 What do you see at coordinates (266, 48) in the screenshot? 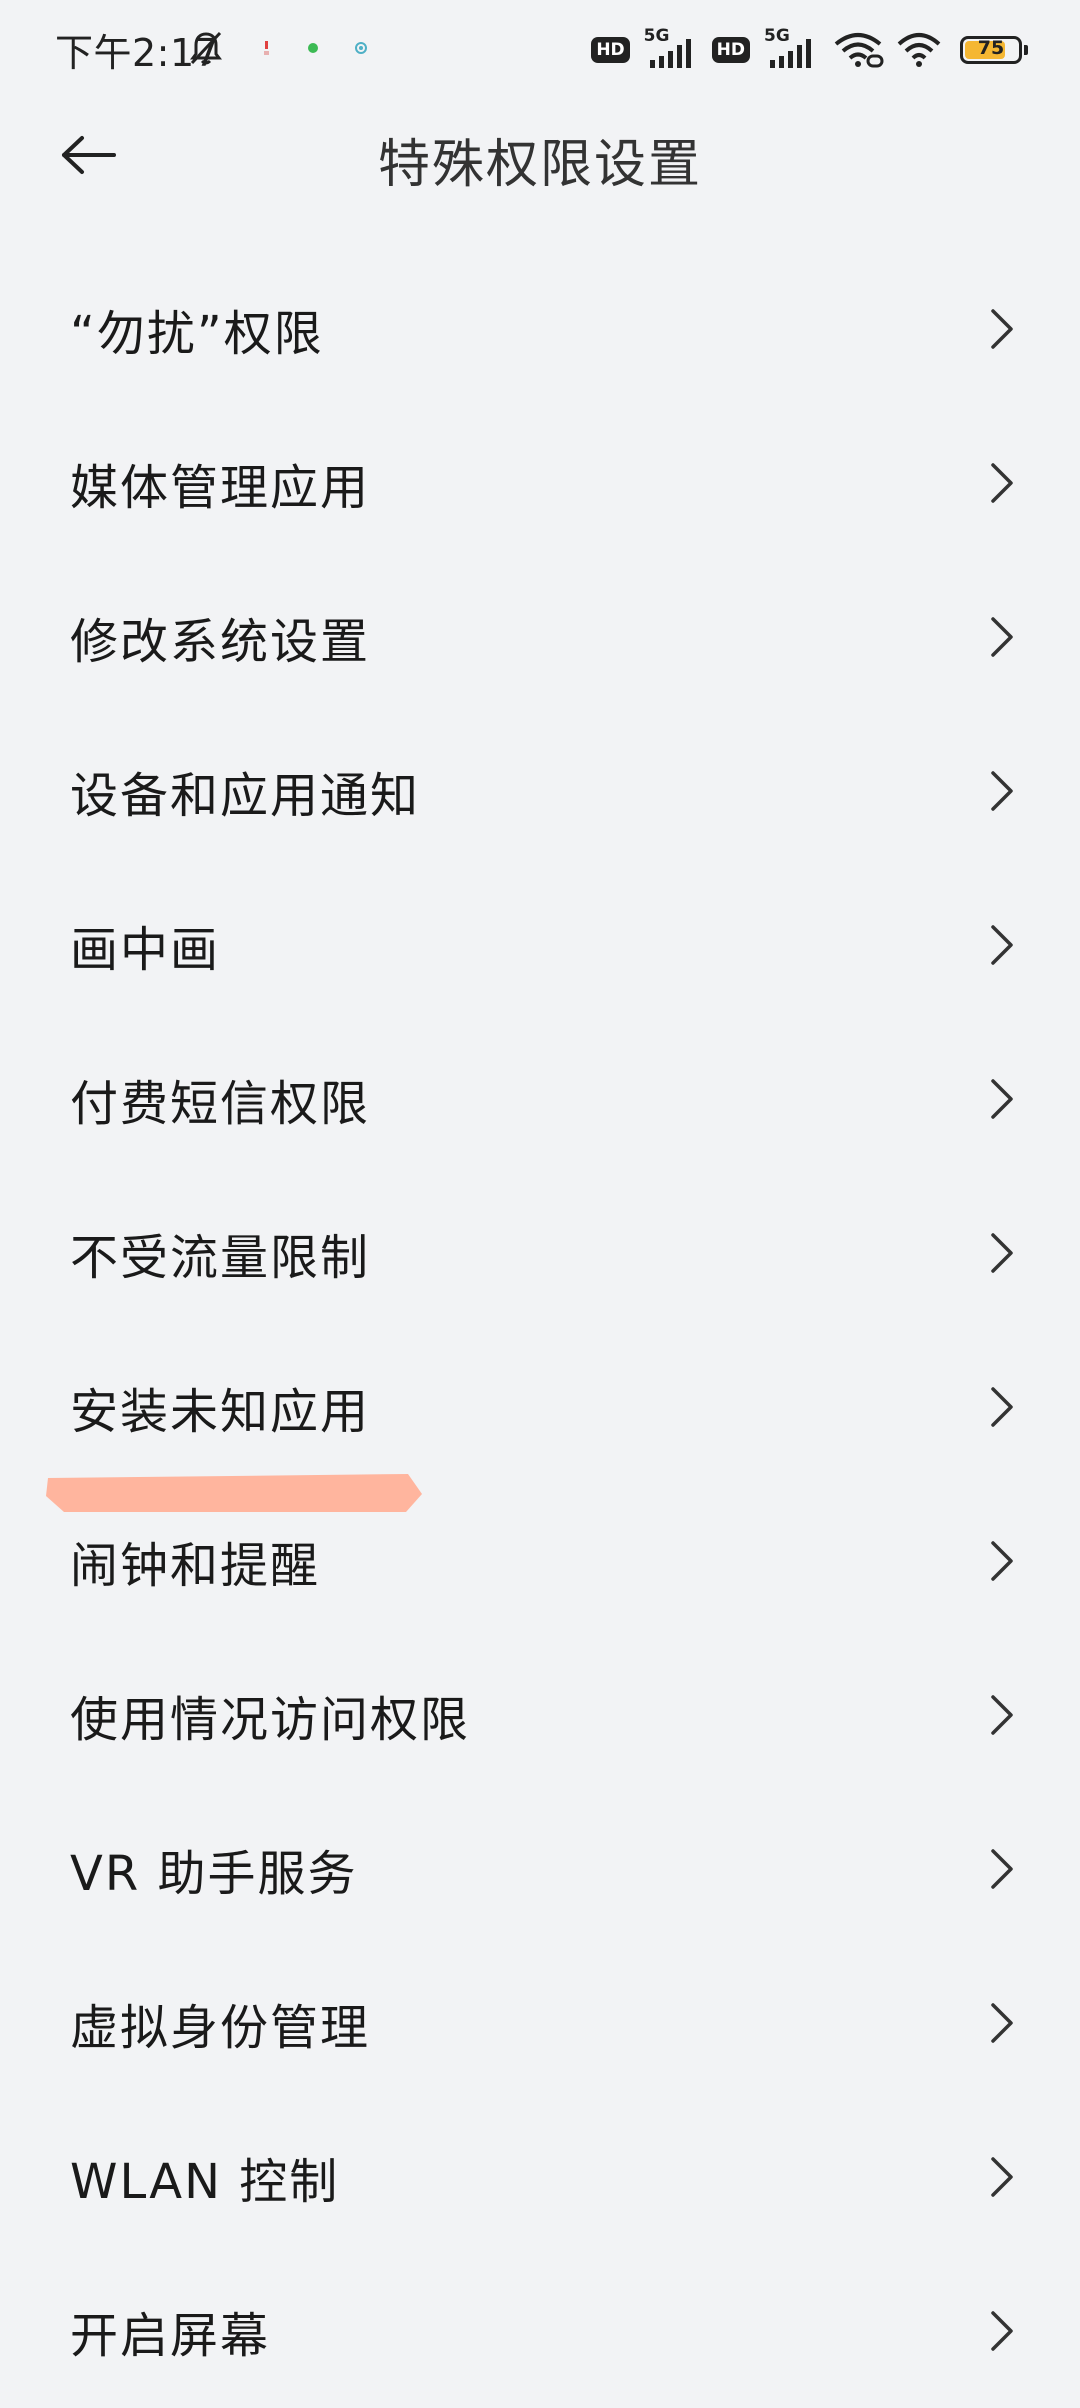
I see `app-notification-icon-red` at bounding box center [266, 48].